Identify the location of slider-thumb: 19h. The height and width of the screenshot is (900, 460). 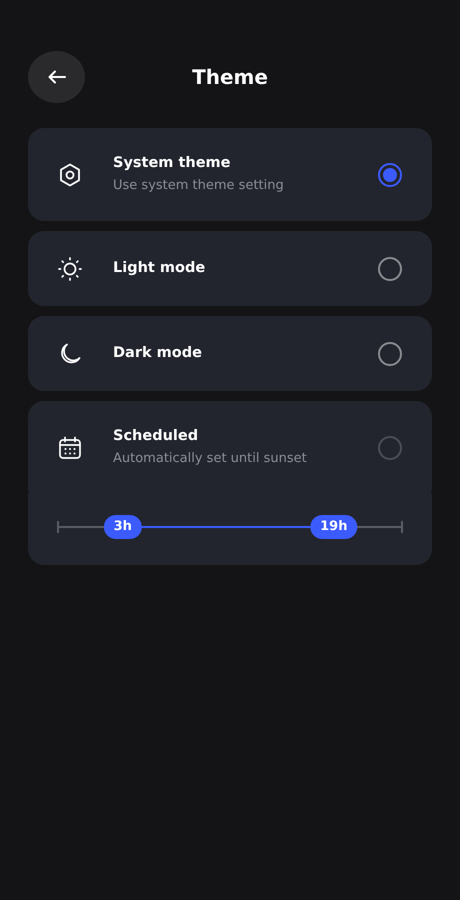
(334, 527).